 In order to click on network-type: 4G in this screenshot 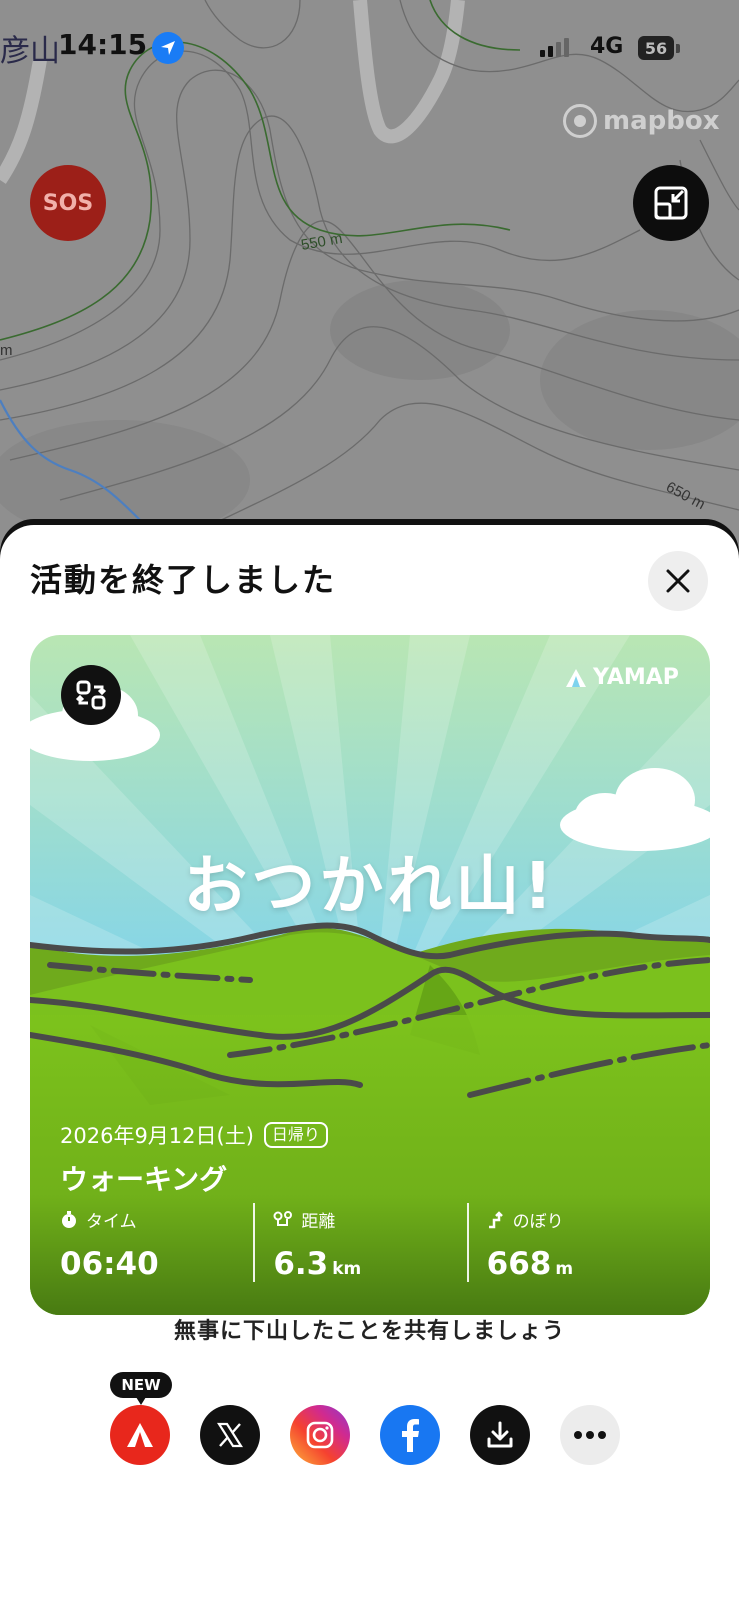, I will do `click(607, 46)`.